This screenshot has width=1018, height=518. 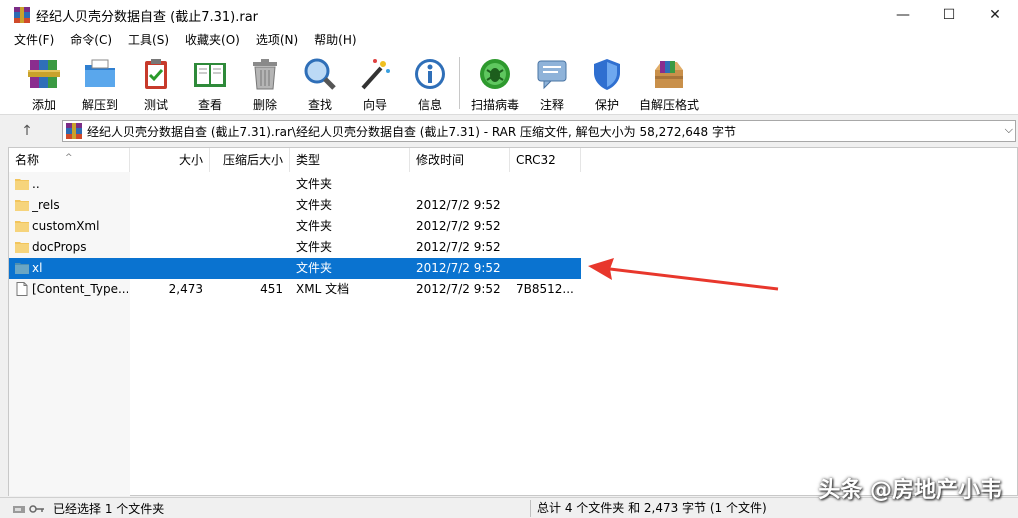 What do you see at coordinates (37, 268) in the screenshot?
I see `file-name: xl` at bounding box center [37, 268].